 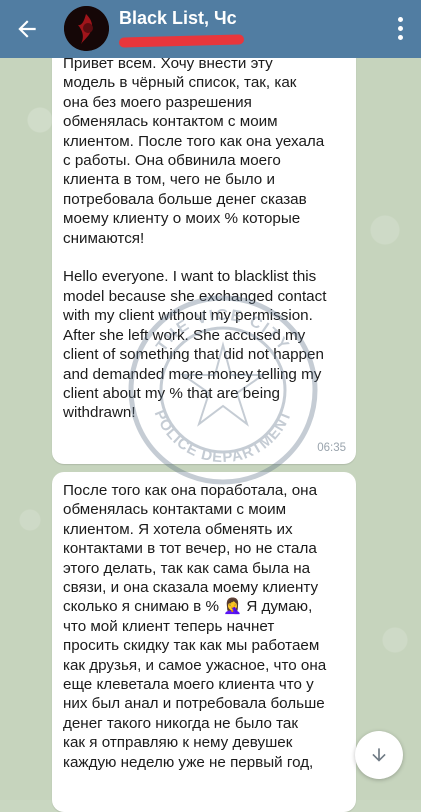 I want to click on avatar, so click(x=86, y=28).